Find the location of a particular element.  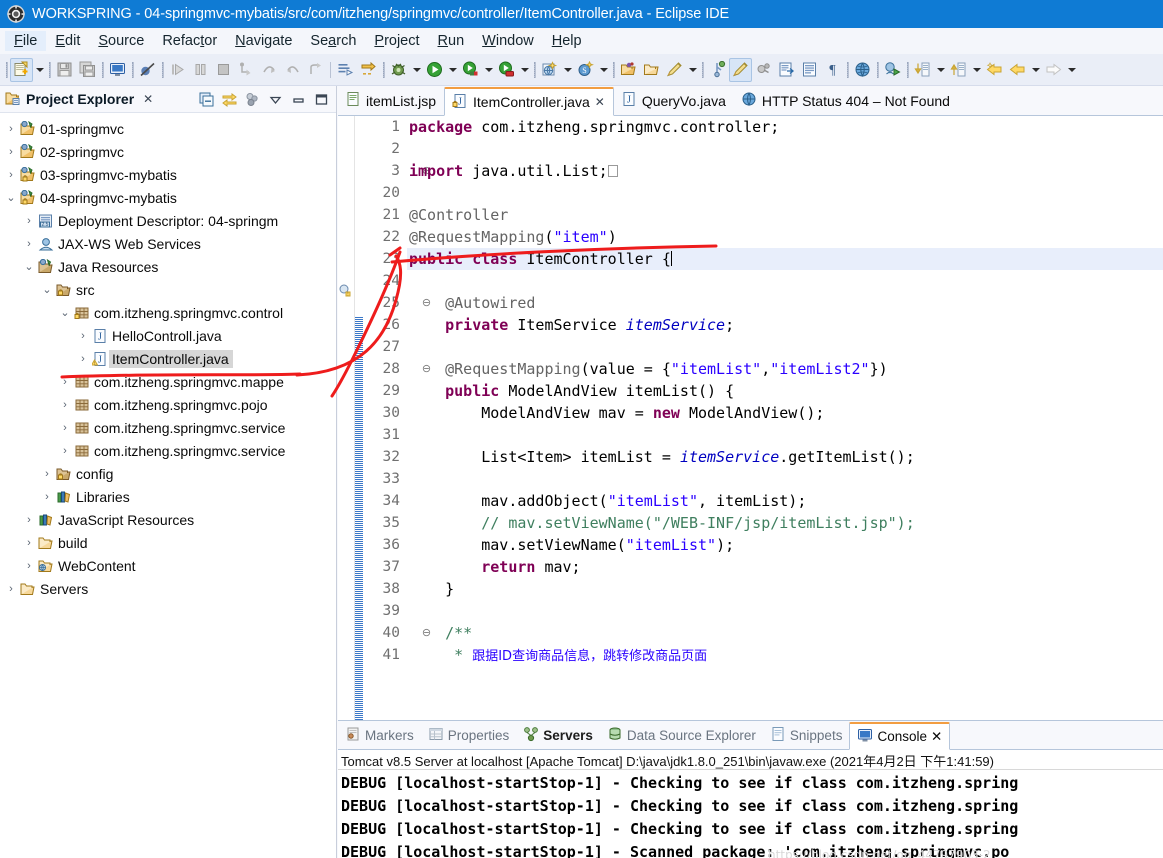

print-icon is located at coordinates (117, 70).